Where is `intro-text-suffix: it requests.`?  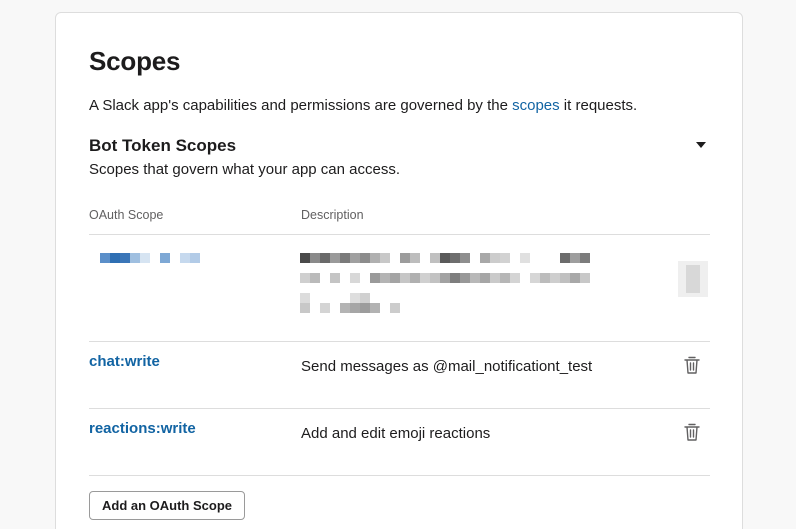 intro-text-suffix: it requests. is located at coordinates (598, 105).